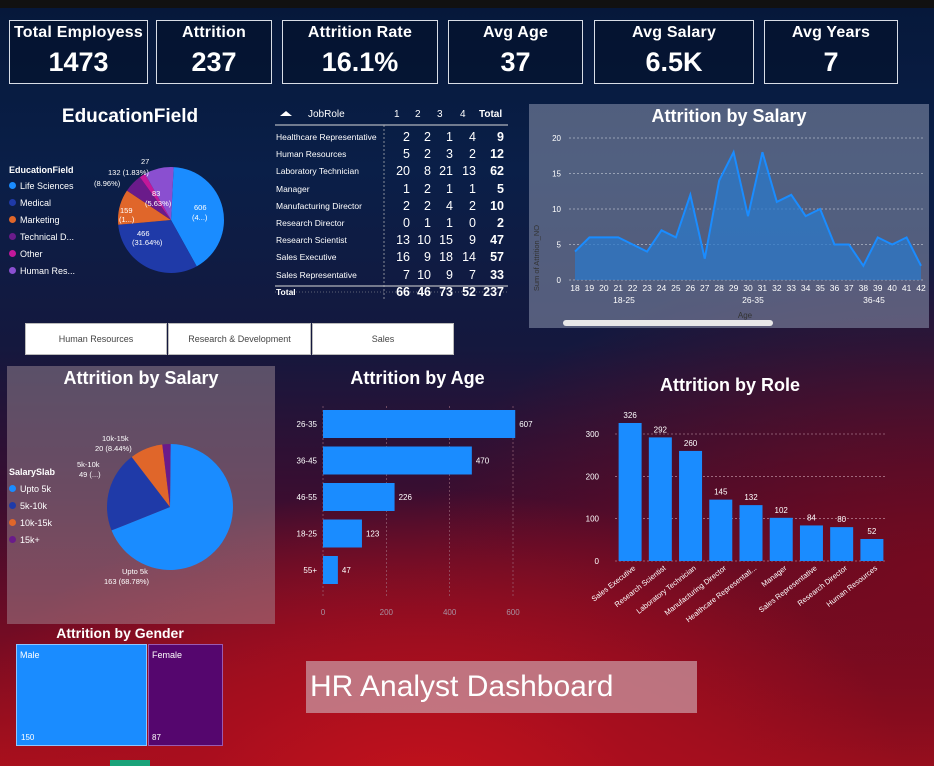 This screenshot has height=766, width=934. What do you see at coordinates (42, 253) in the screenshot?
I see `legend-item-other: Other` at bounding box center [42, 253].